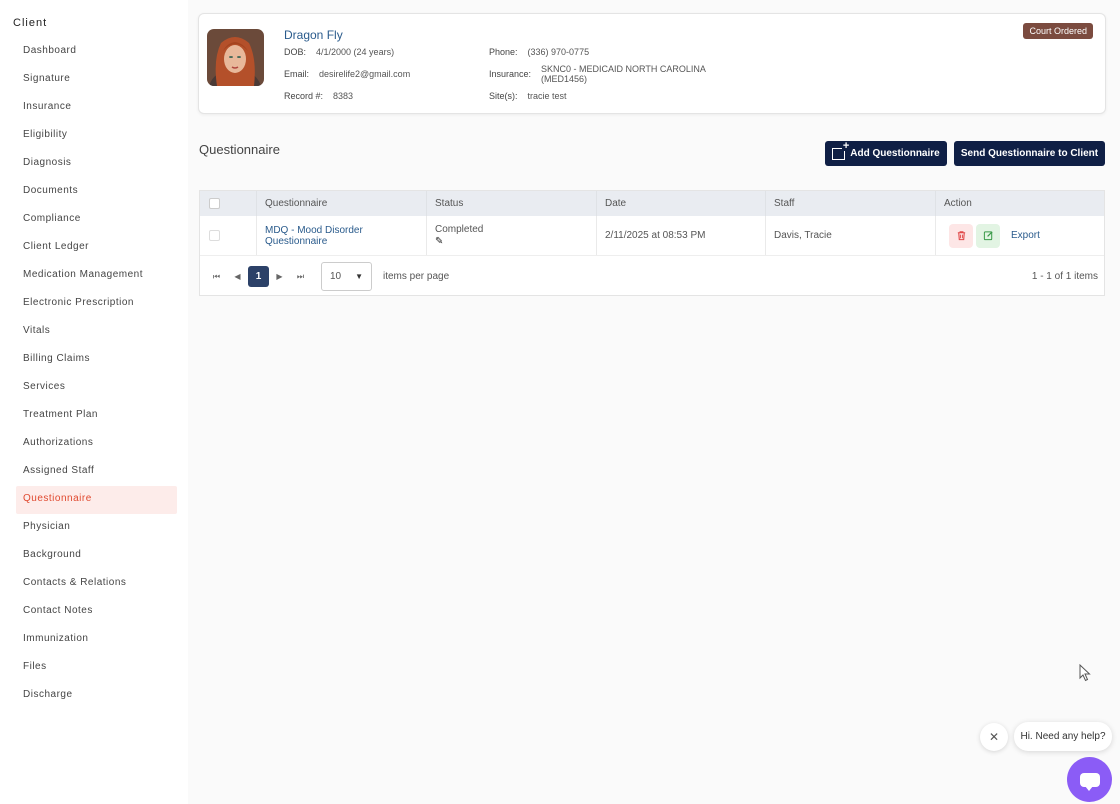 The width and height of the screenshot is (1120, 804). I want to click on status-text: Completed, so click(459, 229).